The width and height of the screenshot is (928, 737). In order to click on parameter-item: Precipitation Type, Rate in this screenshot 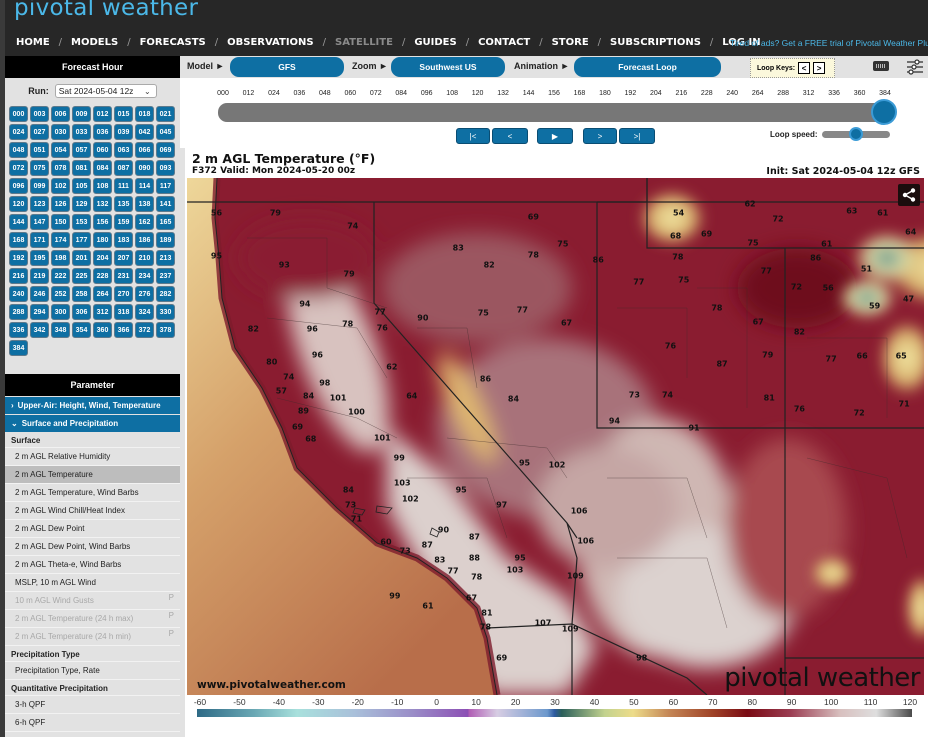, I will do `click(92, 671)`.